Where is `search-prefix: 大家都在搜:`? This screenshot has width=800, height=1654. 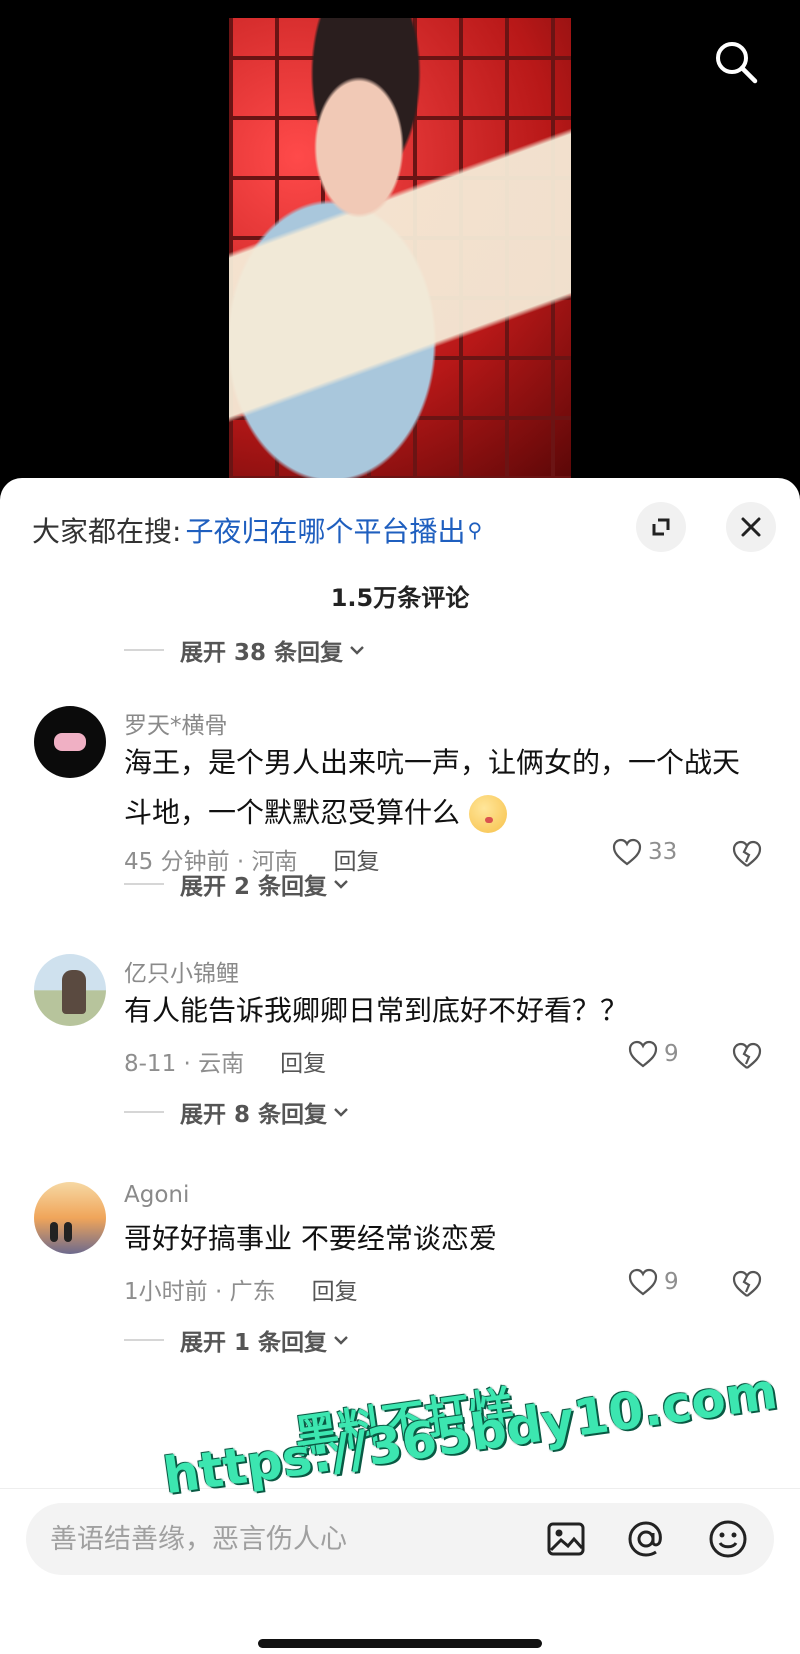
search-prefix: 大家都在搜: is located at coordinates (107, 531).